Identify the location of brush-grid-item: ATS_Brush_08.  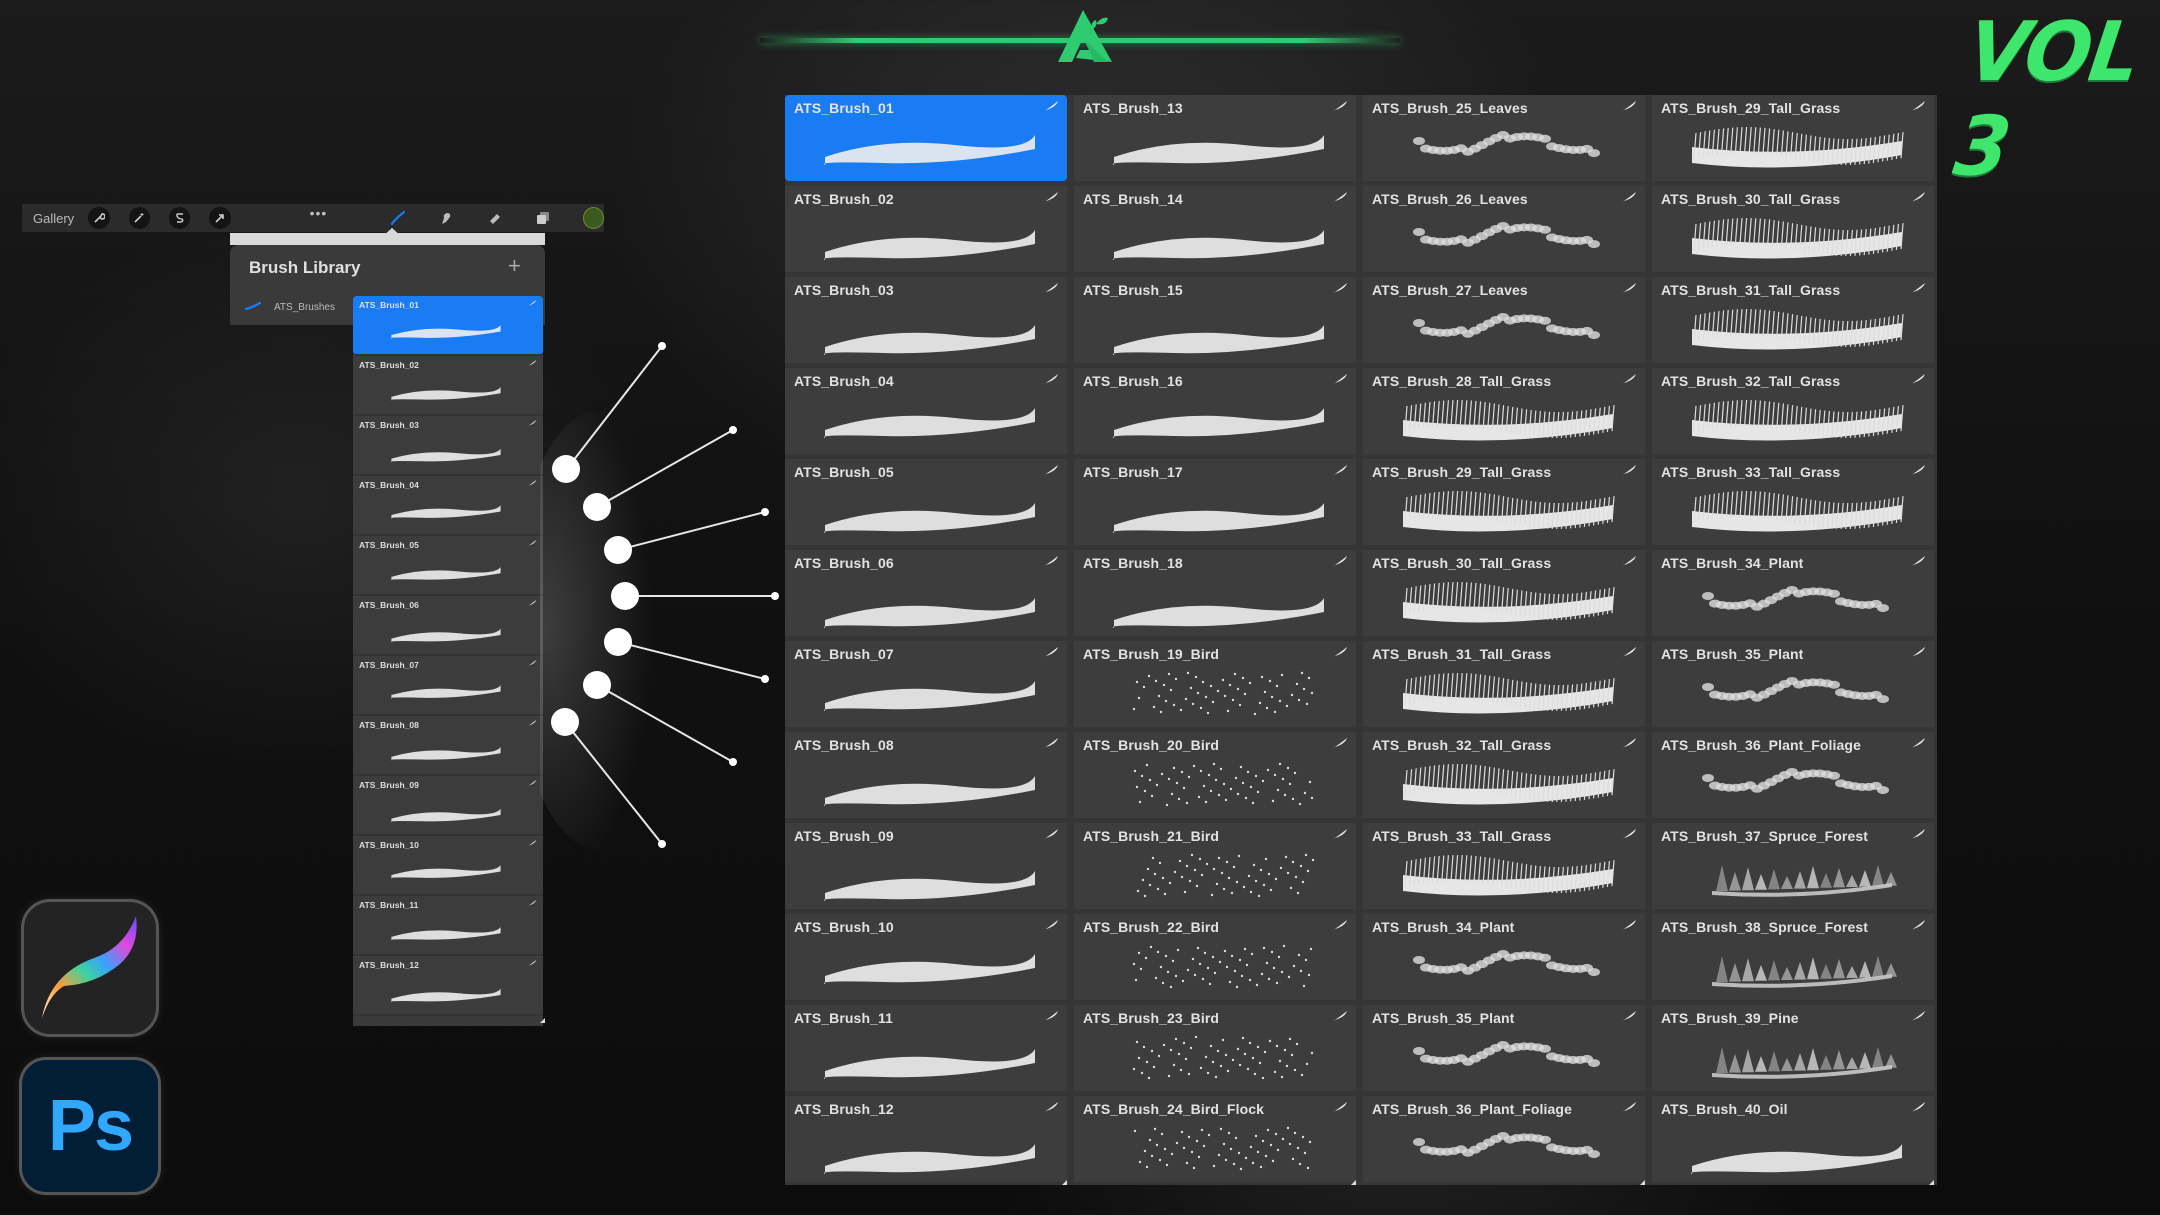
(926, 775).